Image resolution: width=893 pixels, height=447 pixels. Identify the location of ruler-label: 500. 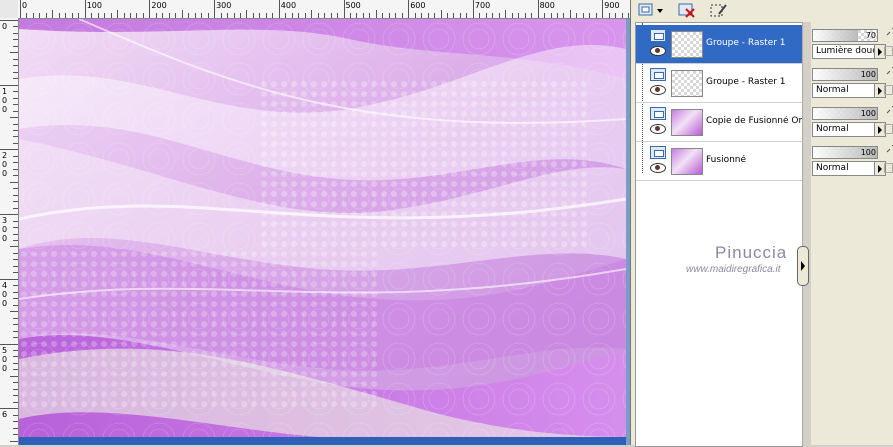
(353, 5).